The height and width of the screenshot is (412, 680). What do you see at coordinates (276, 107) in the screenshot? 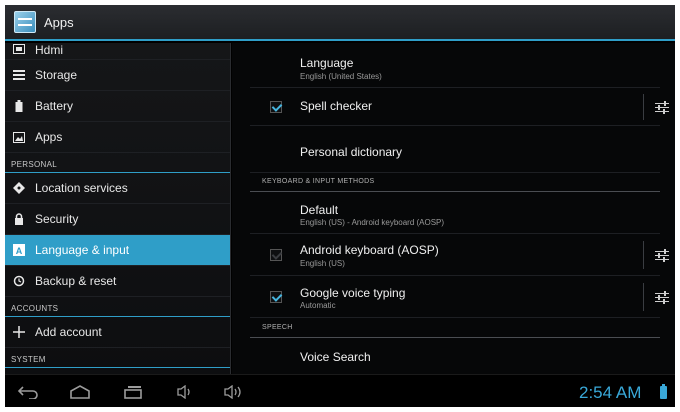
I see `spell-checker-checkbox` at bounding box center [276, 107].